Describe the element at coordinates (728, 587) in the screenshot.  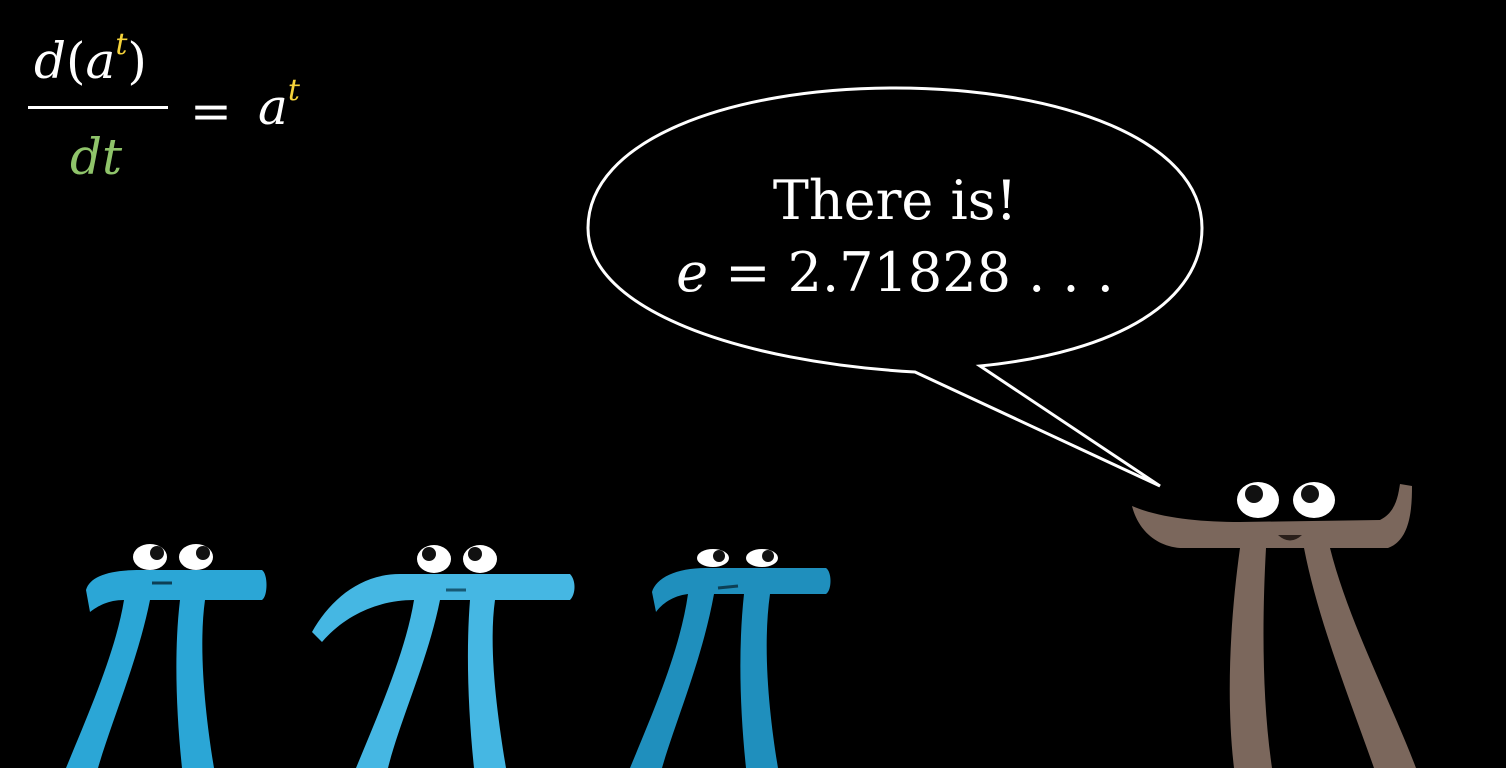
I see `mouth-icon` at that location.